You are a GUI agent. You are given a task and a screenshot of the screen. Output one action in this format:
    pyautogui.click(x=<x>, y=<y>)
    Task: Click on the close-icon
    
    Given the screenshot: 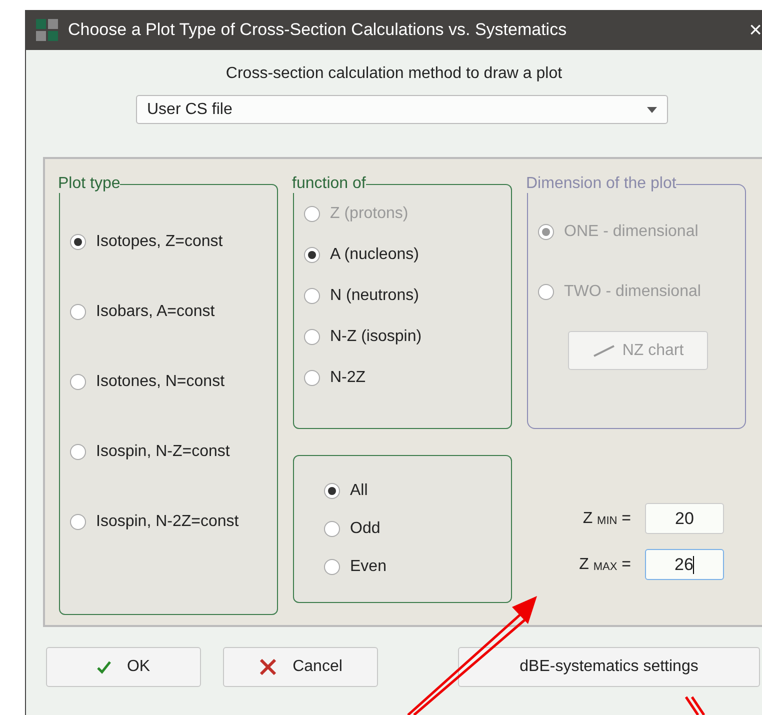 What is the action you would take?
    pyautogui.click(x=267, y=667)
    